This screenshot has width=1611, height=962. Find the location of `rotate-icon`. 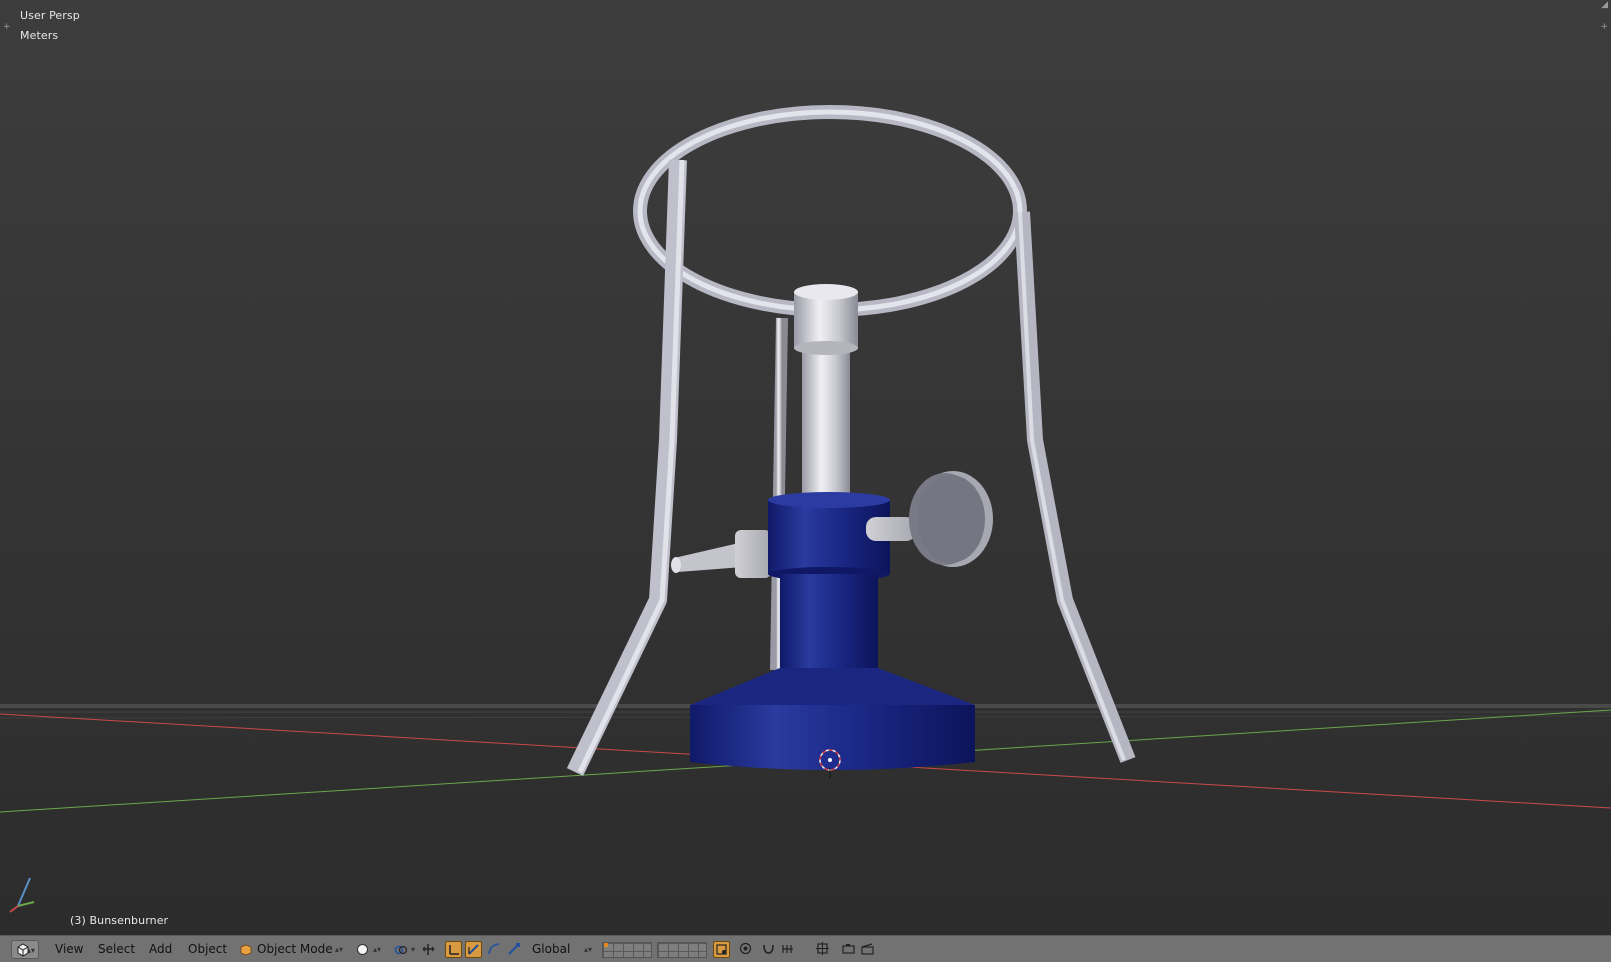

rotate-icon is located at coordinates (473, 949).